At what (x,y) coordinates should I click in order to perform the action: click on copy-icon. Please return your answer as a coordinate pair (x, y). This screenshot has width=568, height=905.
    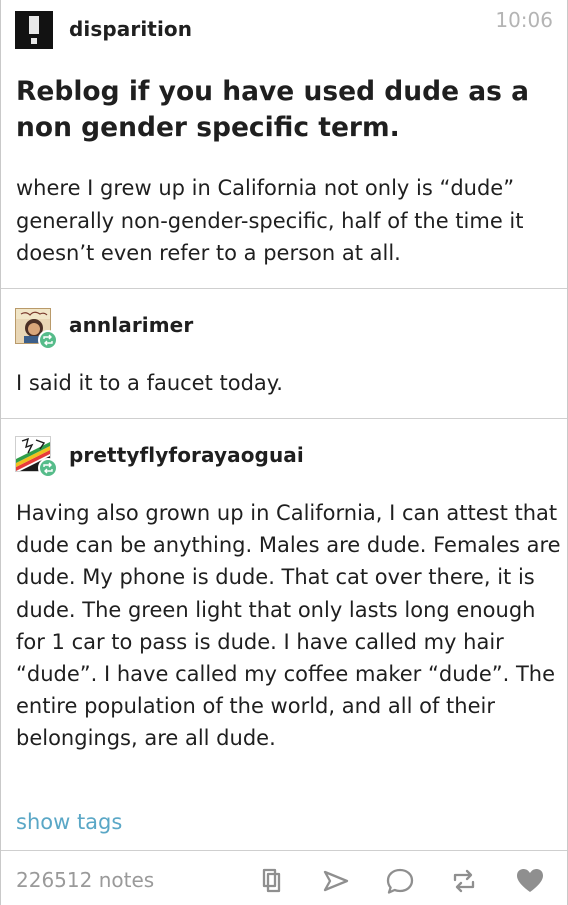
    Looking at the image, I should click on (272, 881).